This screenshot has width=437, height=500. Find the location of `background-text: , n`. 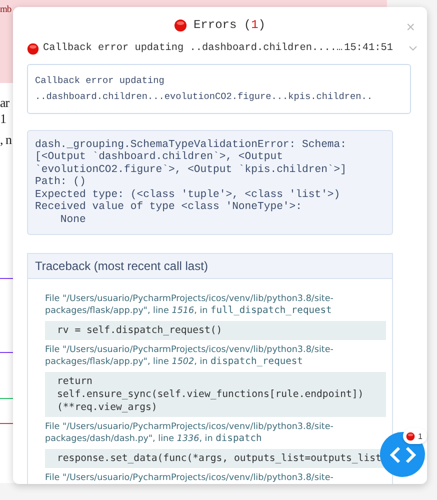

background-text: , n is located at coordinates (6, 140).